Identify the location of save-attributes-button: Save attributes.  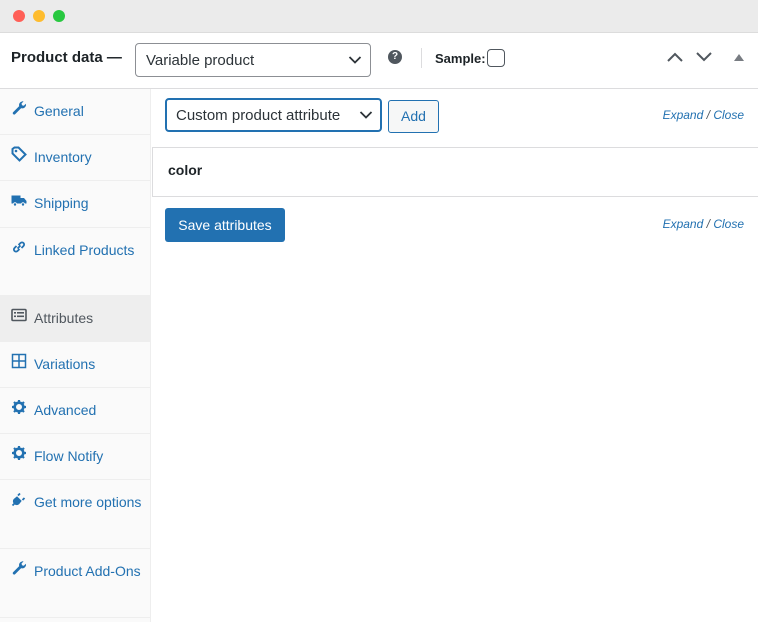
(225, 225).